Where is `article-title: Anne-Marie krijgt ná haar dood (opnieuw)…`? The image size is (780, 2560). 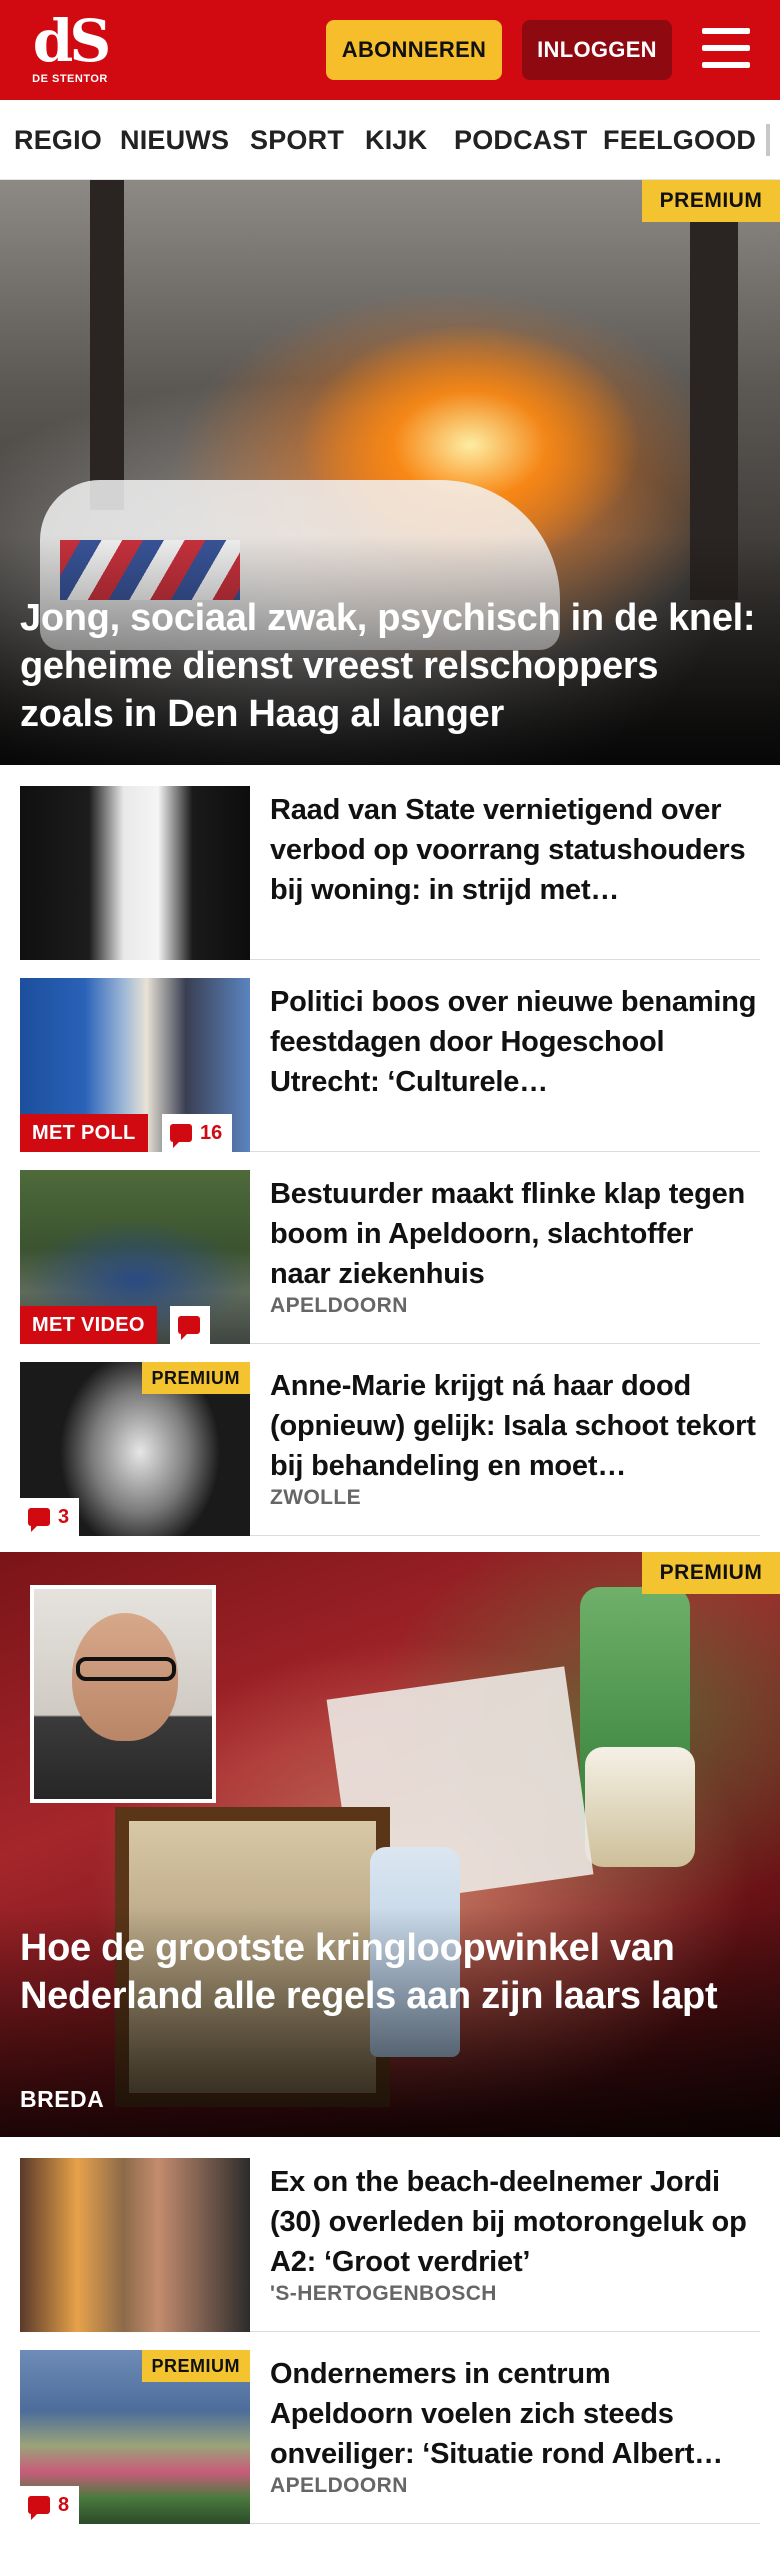 article-title: Anne-Marie krijgt ná haar dood (opnieuw)… is located at coordinates (515, 1426).